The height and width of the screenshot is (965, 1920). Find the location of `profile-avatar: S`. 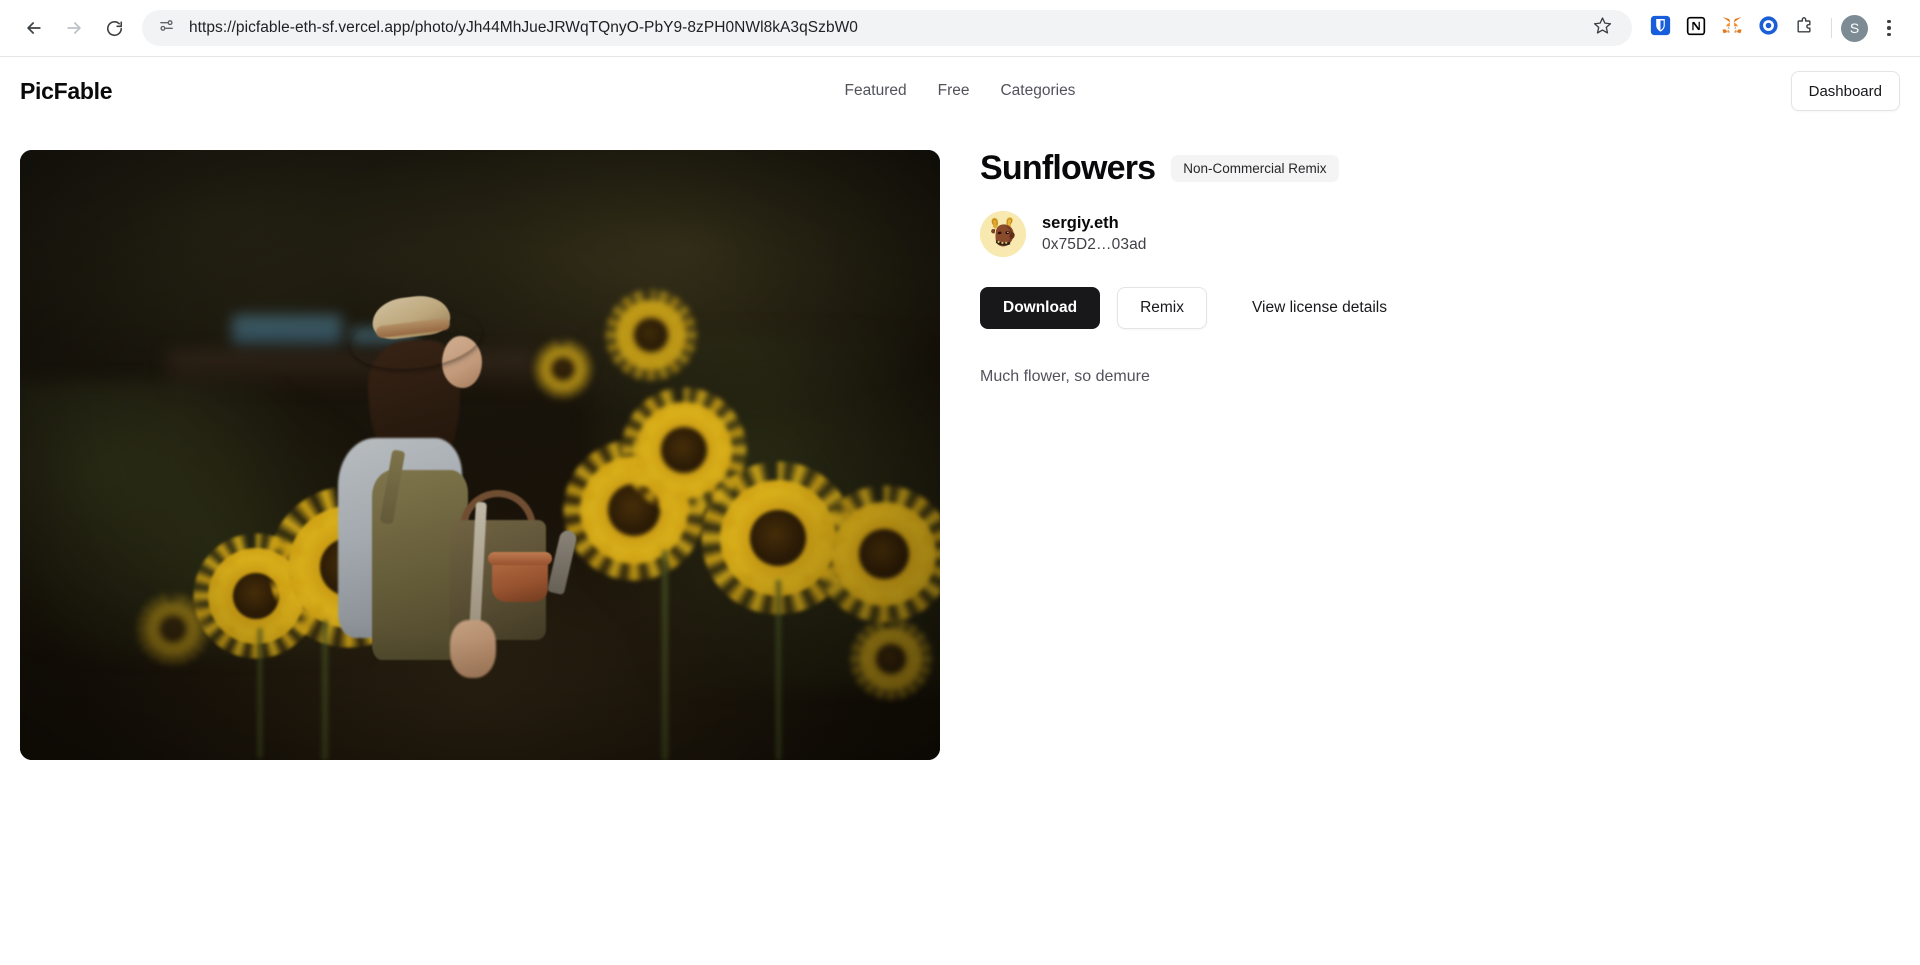

profile-avatar: S is located at coordinates (1854, 28).